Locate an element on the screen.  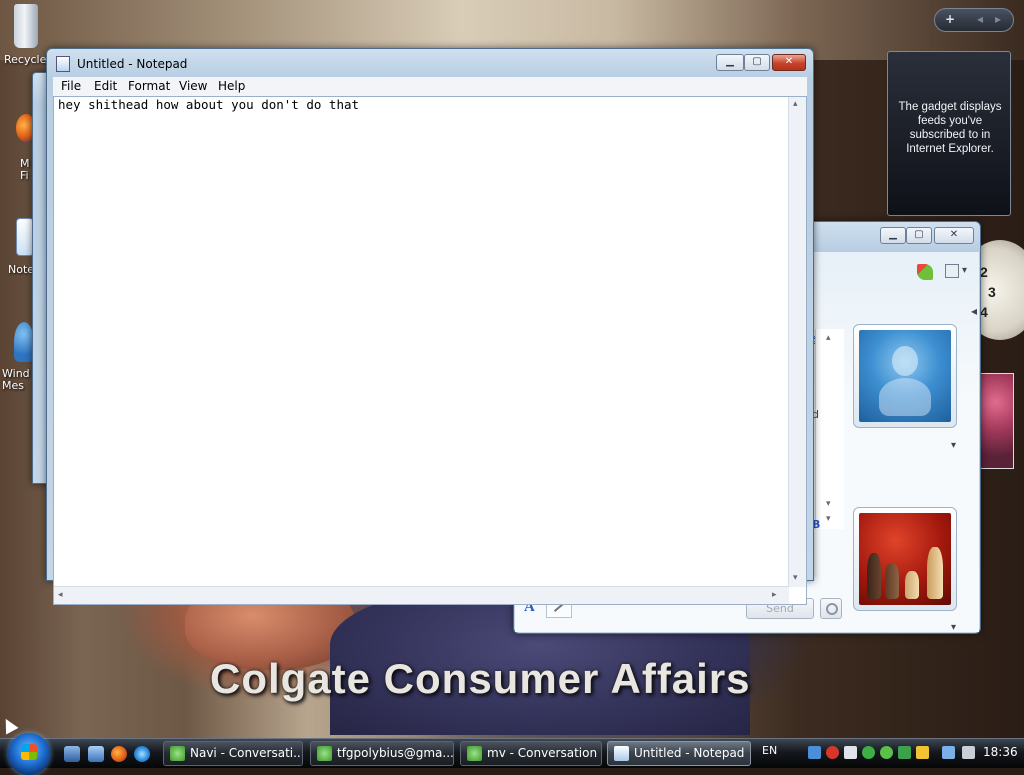
system-clock: 18:36 is located at coordinates (1000, 752).